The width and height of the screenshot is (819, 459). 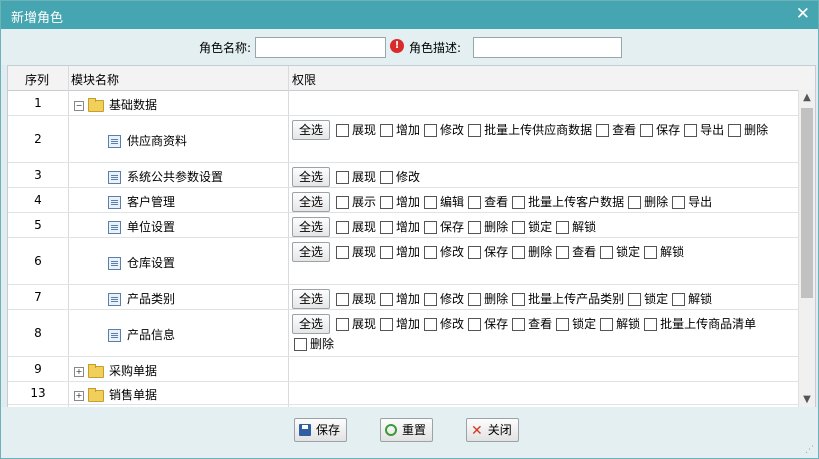 I want to click on module-cell: 仓库设置, so click(x=141, y=262).